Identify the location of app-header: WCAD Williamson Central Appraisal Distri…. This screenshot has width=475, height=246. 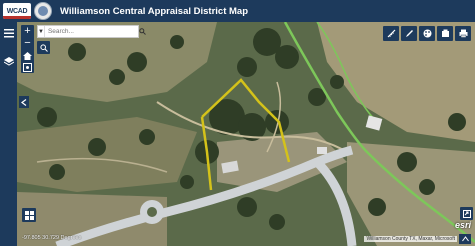
(237, 11).